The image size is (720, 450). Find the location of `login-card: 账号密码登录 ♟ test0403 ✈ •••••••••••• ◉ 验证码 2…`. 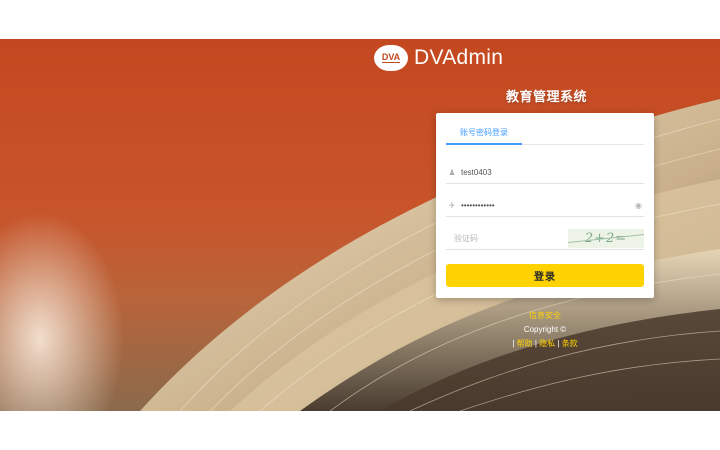

login-card: 账号密码登录 ♟ test0403 ✈ •••••••••••• ◉ 验证码 2… is located at coordinates (545, 205).